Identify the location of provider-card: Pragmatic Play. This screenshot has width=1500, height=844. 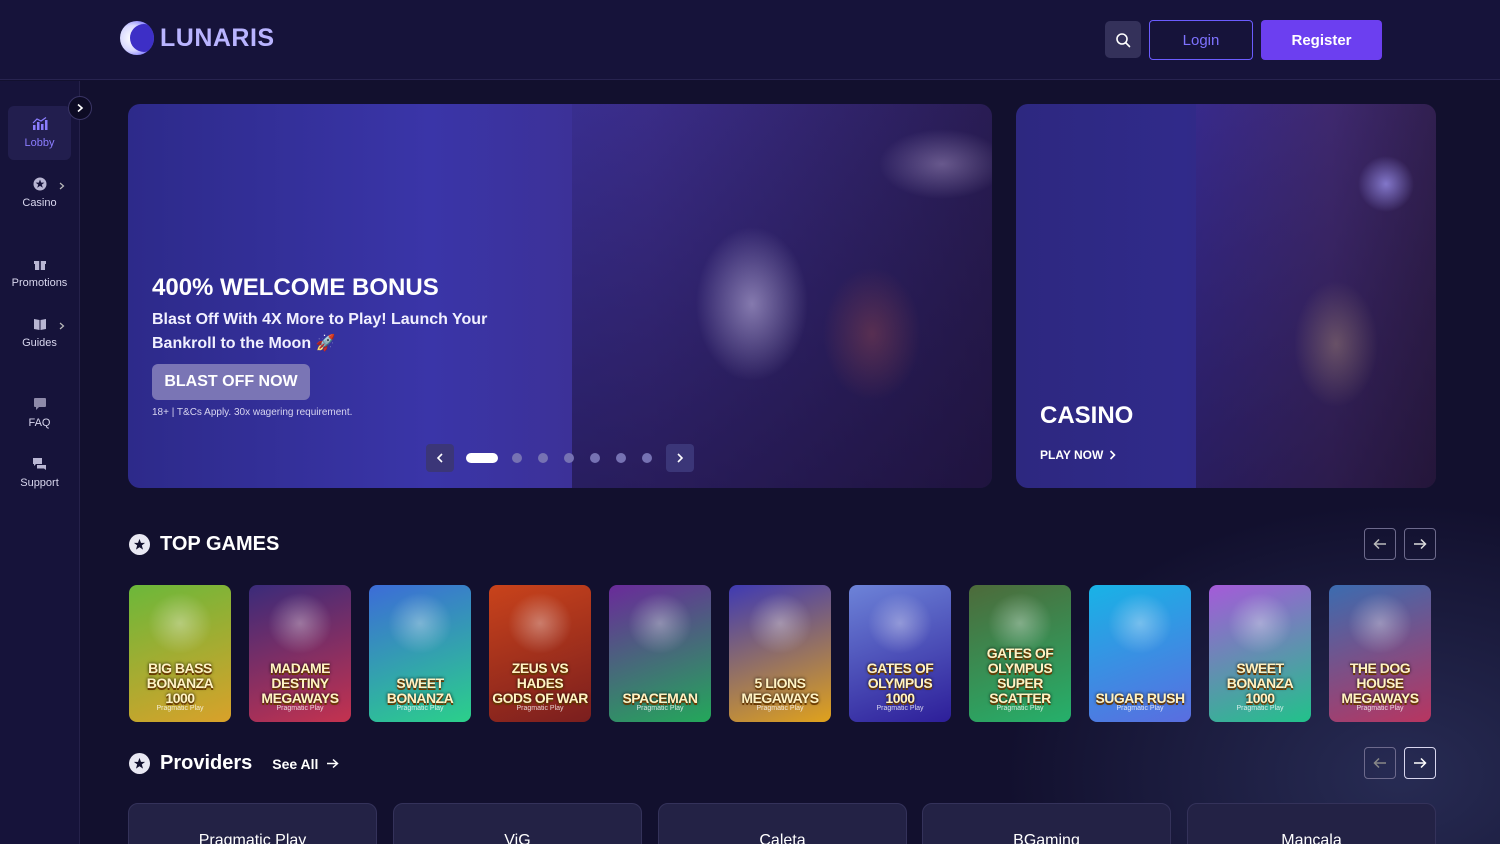
(252, 823).